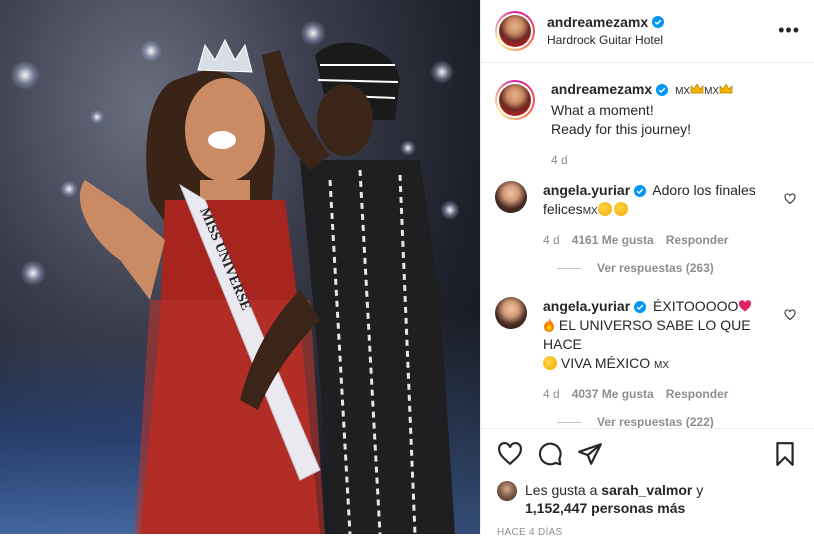  Describe the element at coordinates (745, 306) in the screenshot. I see `red-heart-emoji-icon` at that location.